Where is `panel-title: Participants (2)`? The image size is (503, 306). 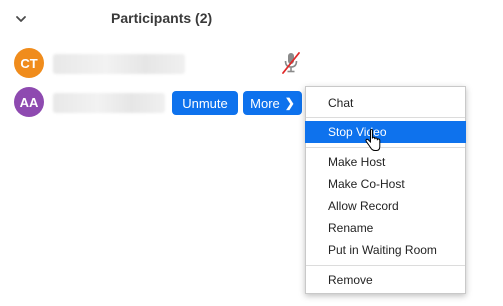
panel-title: Participants (2) is located at coordinates (162, 18).